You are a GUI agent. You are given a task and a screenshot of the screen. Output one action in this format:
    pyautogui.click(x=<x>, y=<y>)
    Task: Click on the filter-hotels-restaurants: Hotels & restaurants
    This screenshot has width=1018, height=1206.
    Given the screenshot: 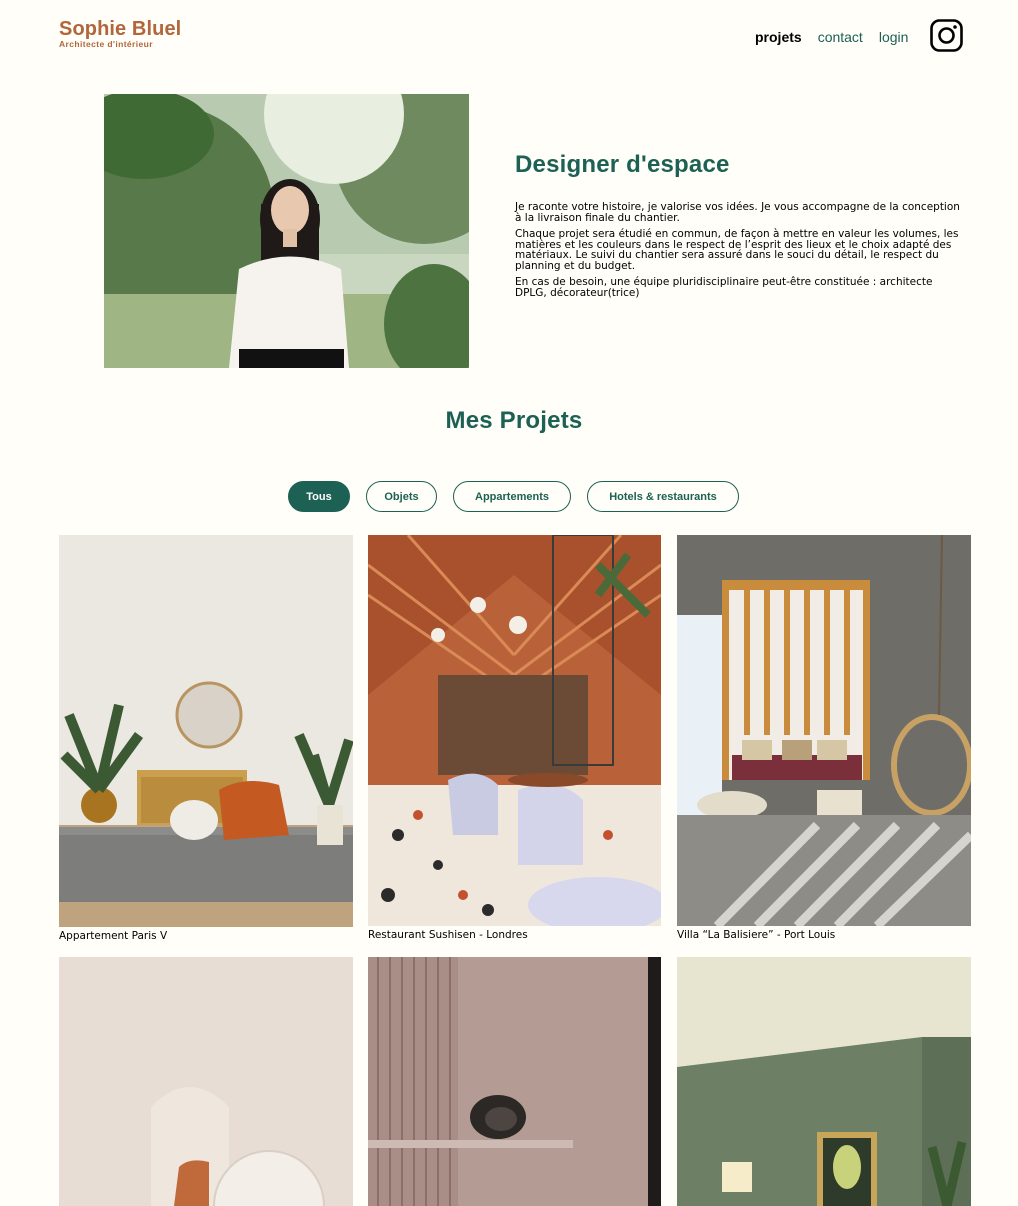 What is the action you would take?
    pyautogui.click(x=663, y=496)
    